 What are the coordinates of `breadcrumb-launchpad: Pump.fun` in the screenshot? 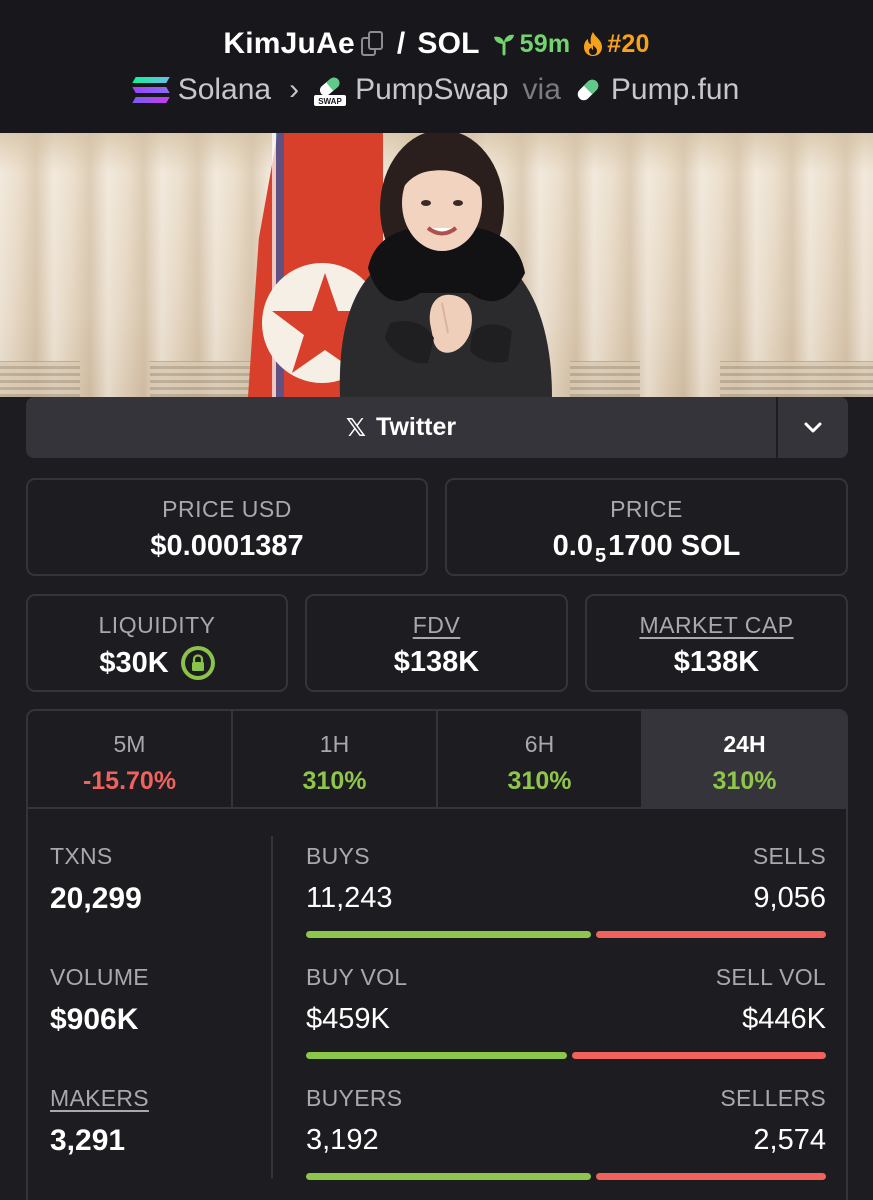 It's located at (675, 90).